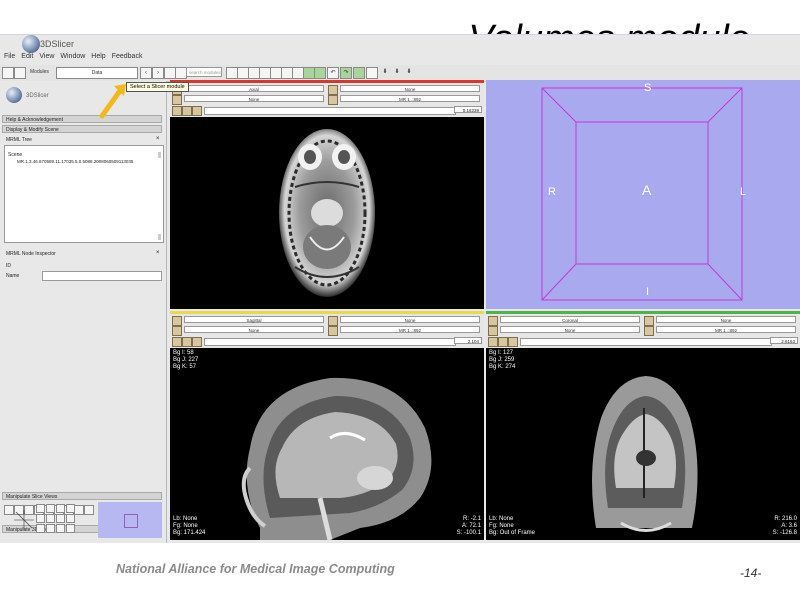  Describe the element at coordinates (85, 520) in the screenshot. I see `3d-nav-panel` at that location.